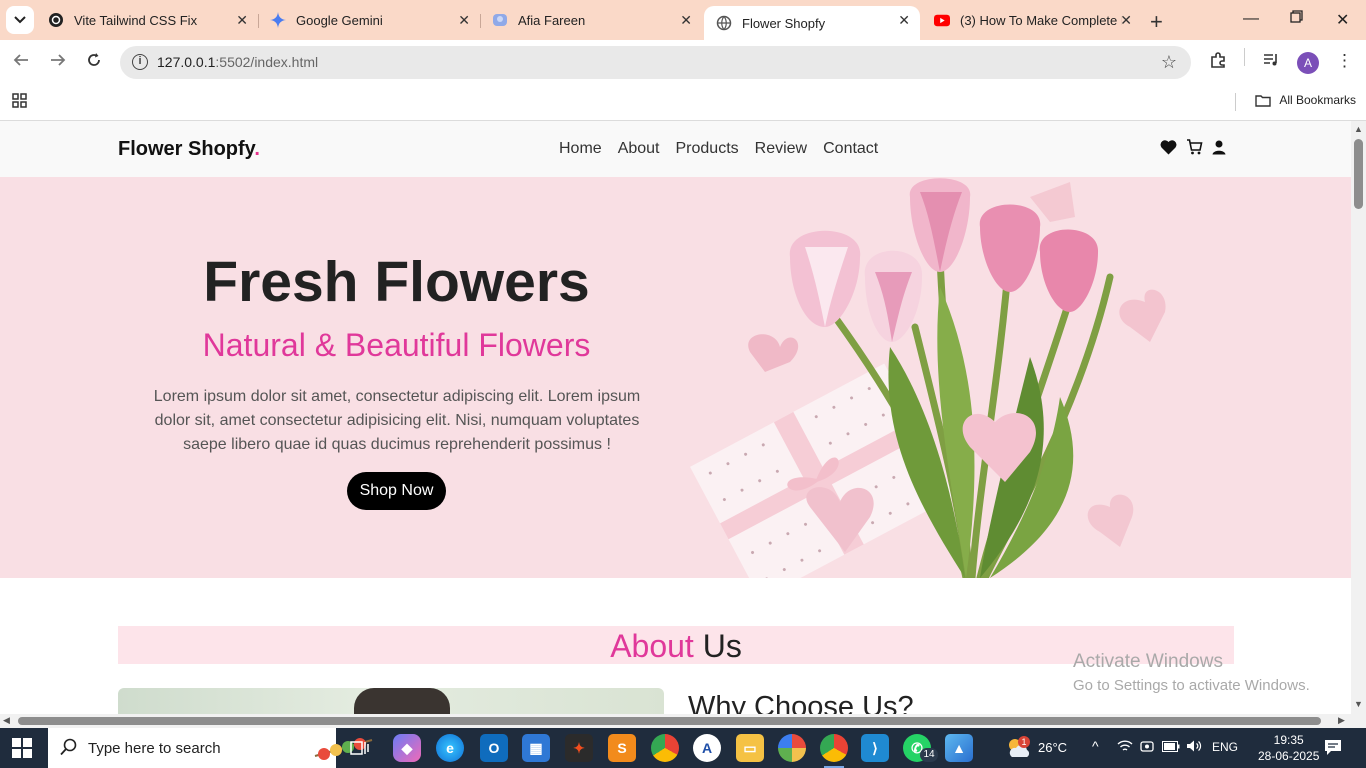 This screenshot has height=768, width=1366. What do you see at coordinates (407, 748) in the screenshot?
I see `copilot-icon: ◆` at bounding box center [407, 748].